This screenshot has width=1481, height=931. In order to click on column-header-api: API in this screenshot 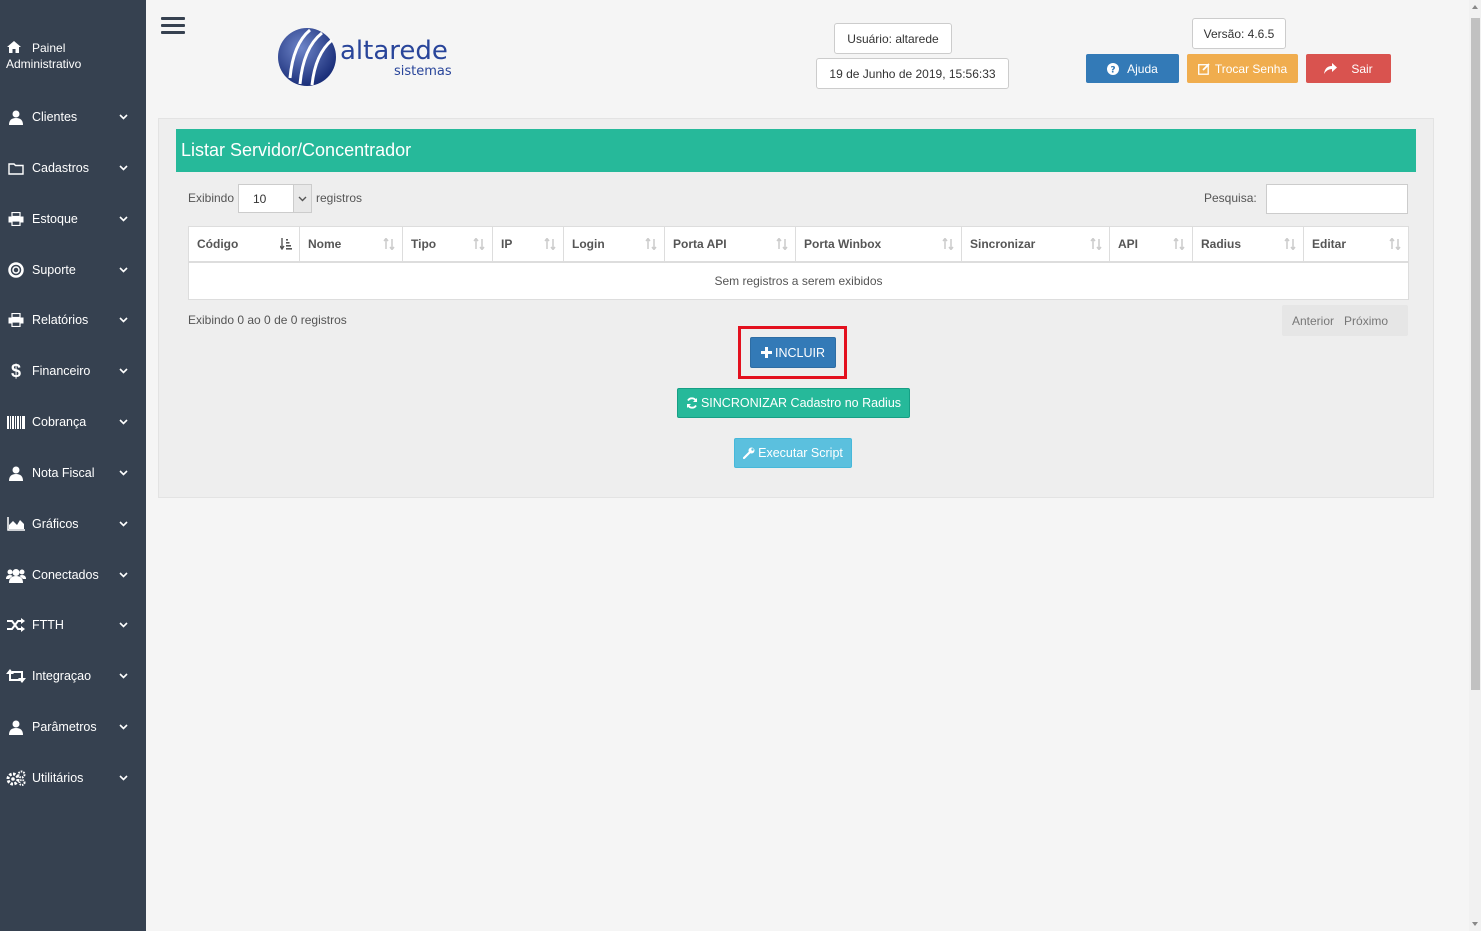, I will do `click(1151, 244)`.